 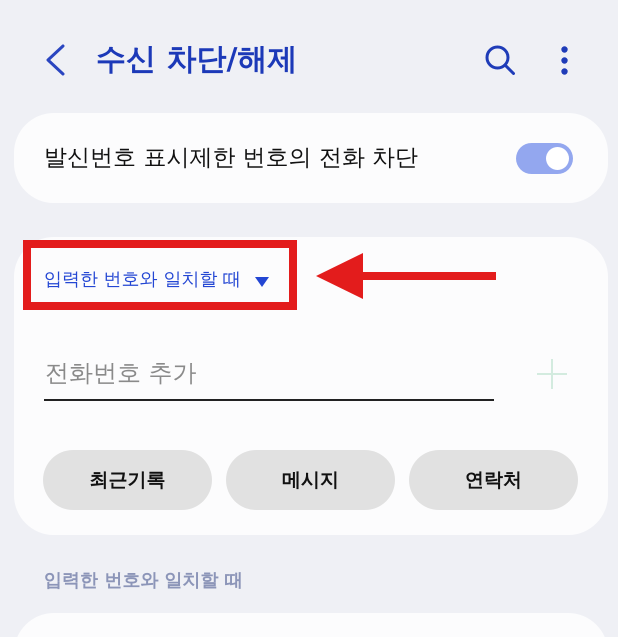 I want to click on more-options-icon, so click(x=564, y=60).